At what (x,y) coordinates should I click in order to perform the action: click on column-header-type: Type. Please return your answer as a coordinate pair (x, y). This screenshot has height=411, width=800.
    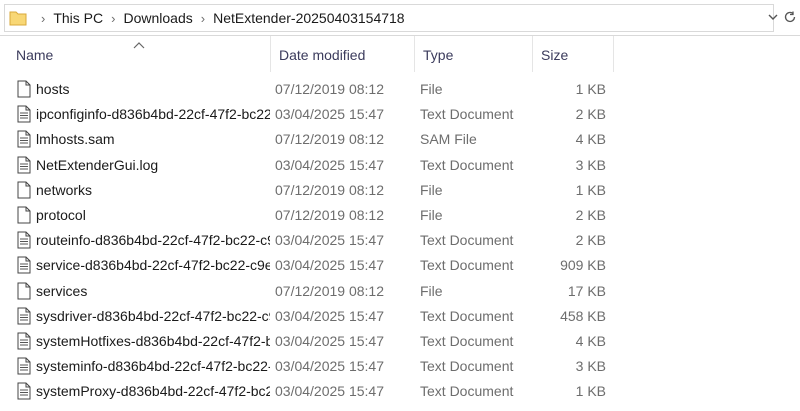
    Looking at the image, I should click on (473, 54).